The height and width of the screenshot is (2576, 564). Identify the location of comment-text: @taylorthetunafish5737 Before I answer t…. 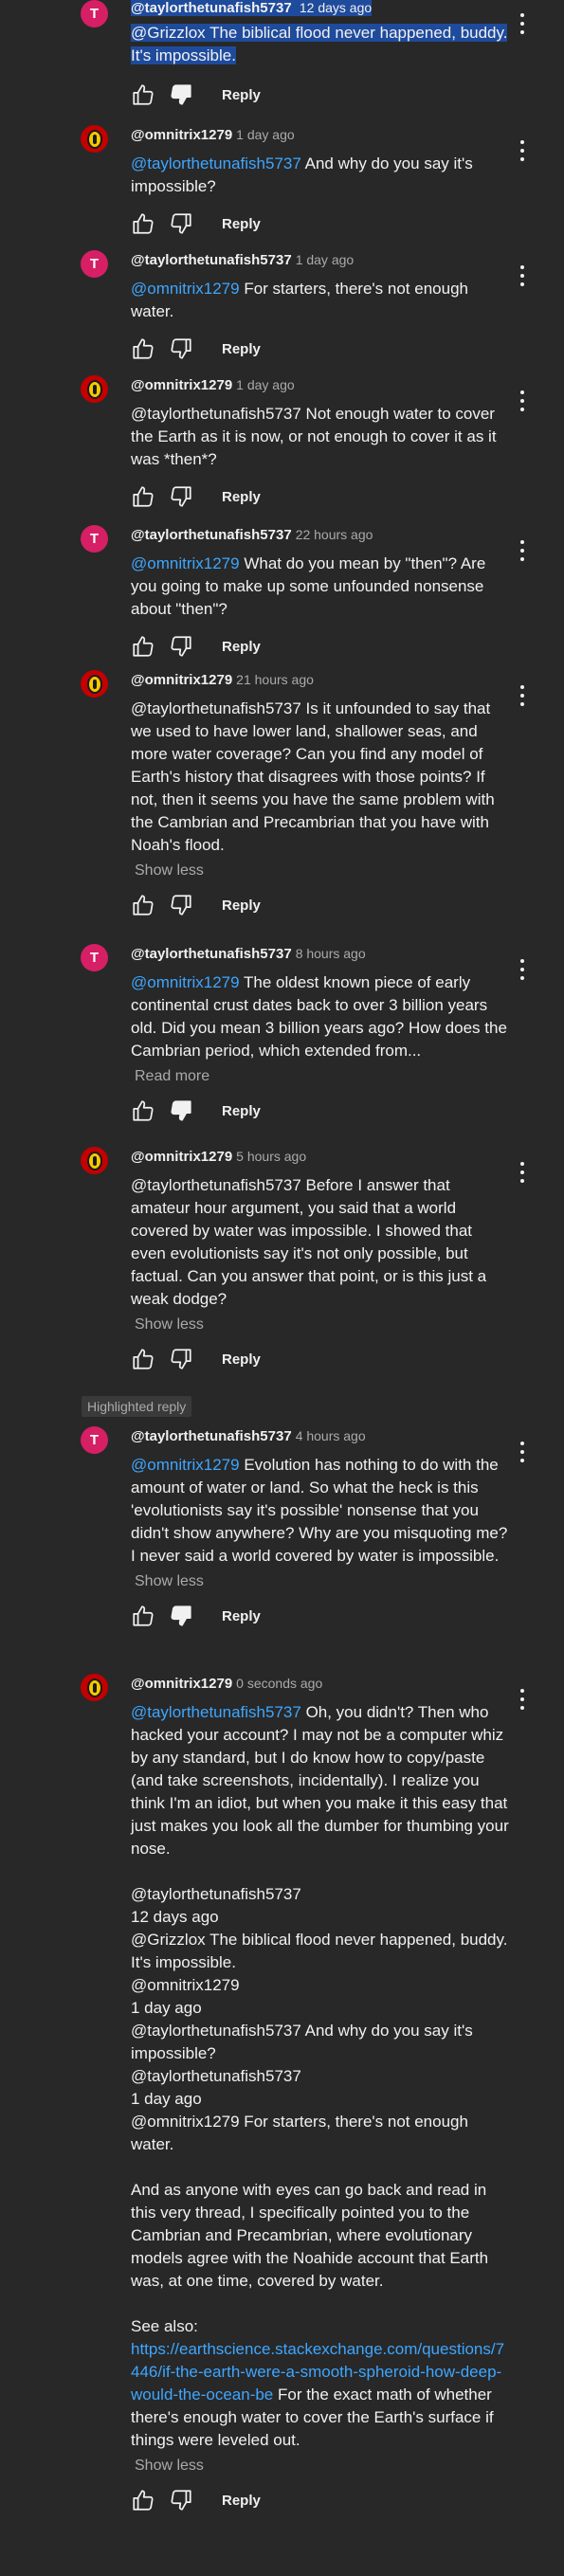
(309, 1242).